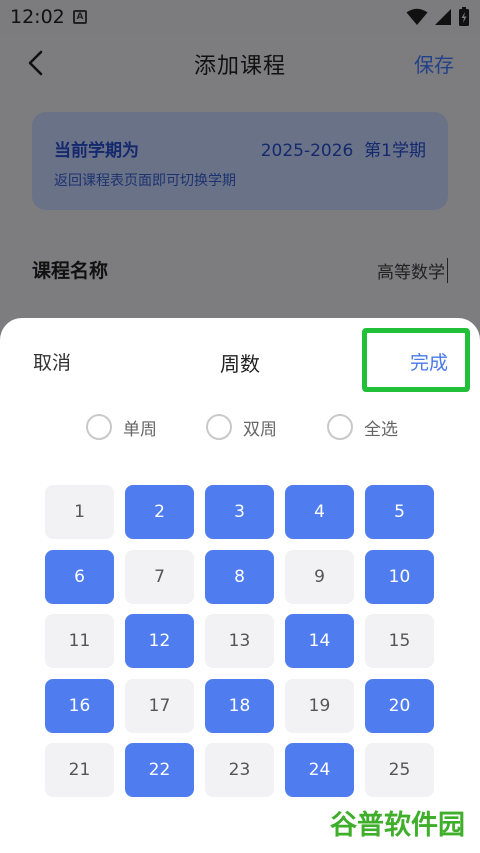  I want to click on week-cell-16: 16, so click(79, 705).